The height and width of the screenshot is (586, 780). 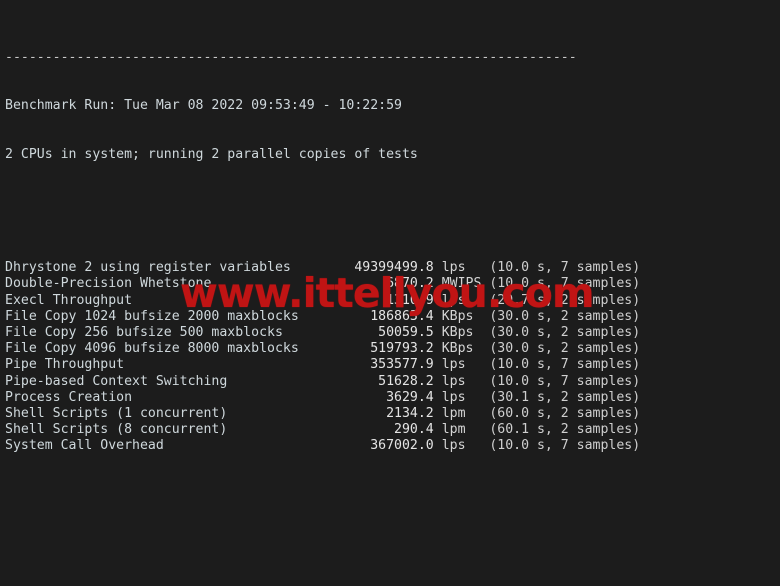 What do you see at coordinates (156, 268) in the screenshot?
I see `benchmark-name: Dhrystone 2 using register variables` at bounding box center [156, 268].